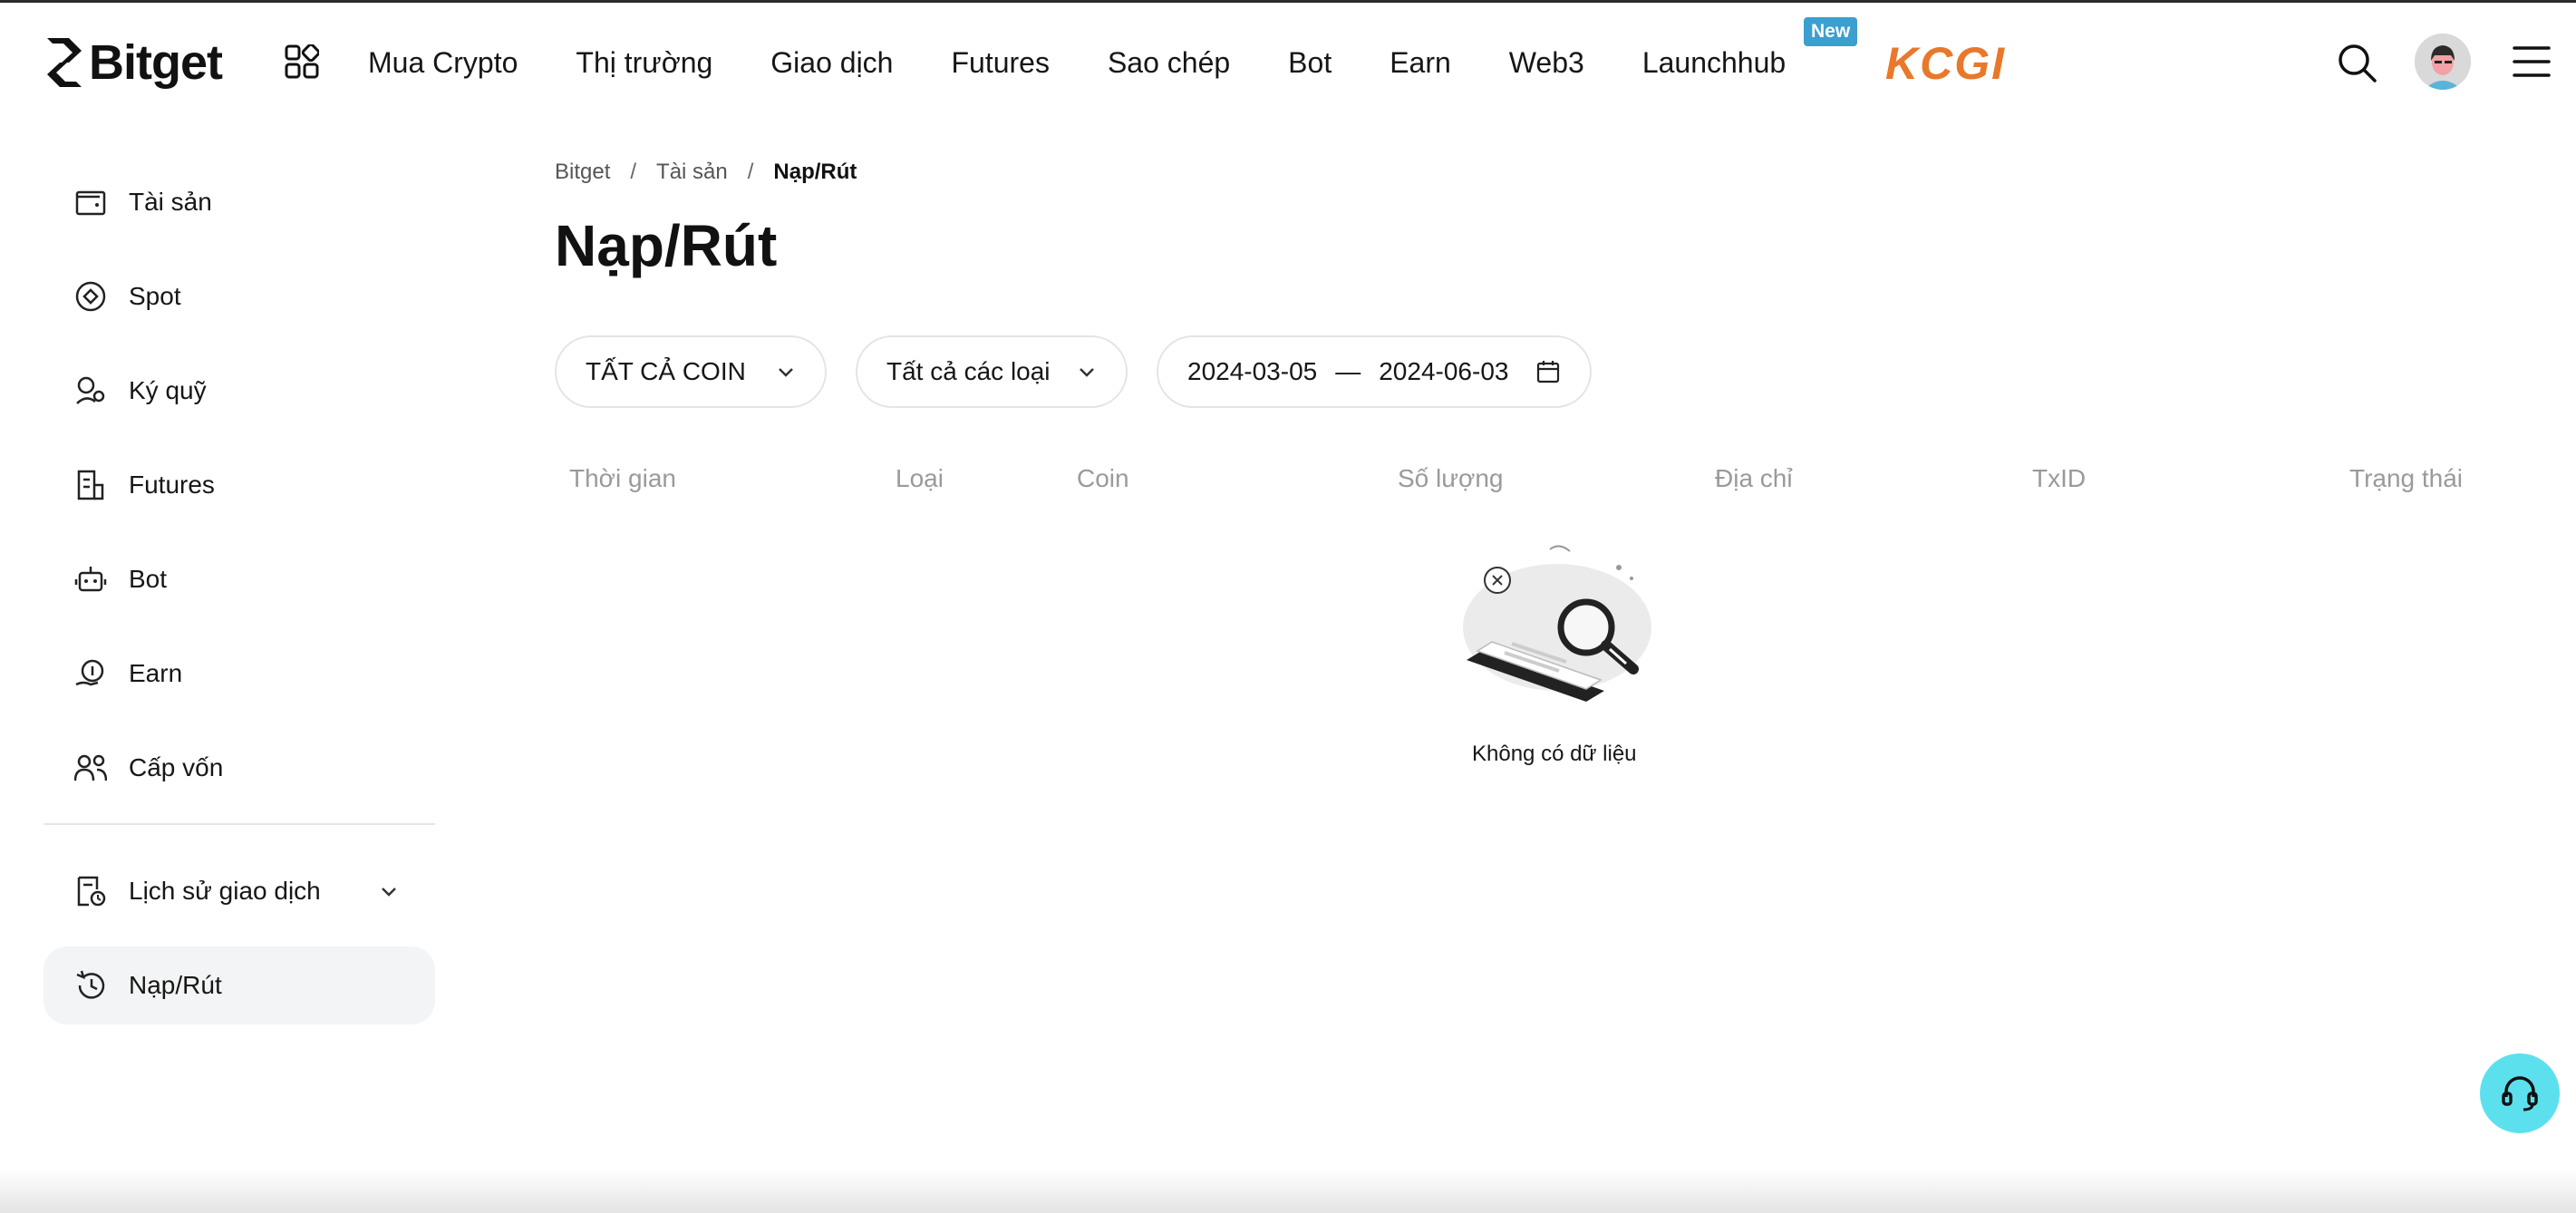  Describe the element at coordinates (90, 203) in the screenshot. I see `wallet-icon` at that location.